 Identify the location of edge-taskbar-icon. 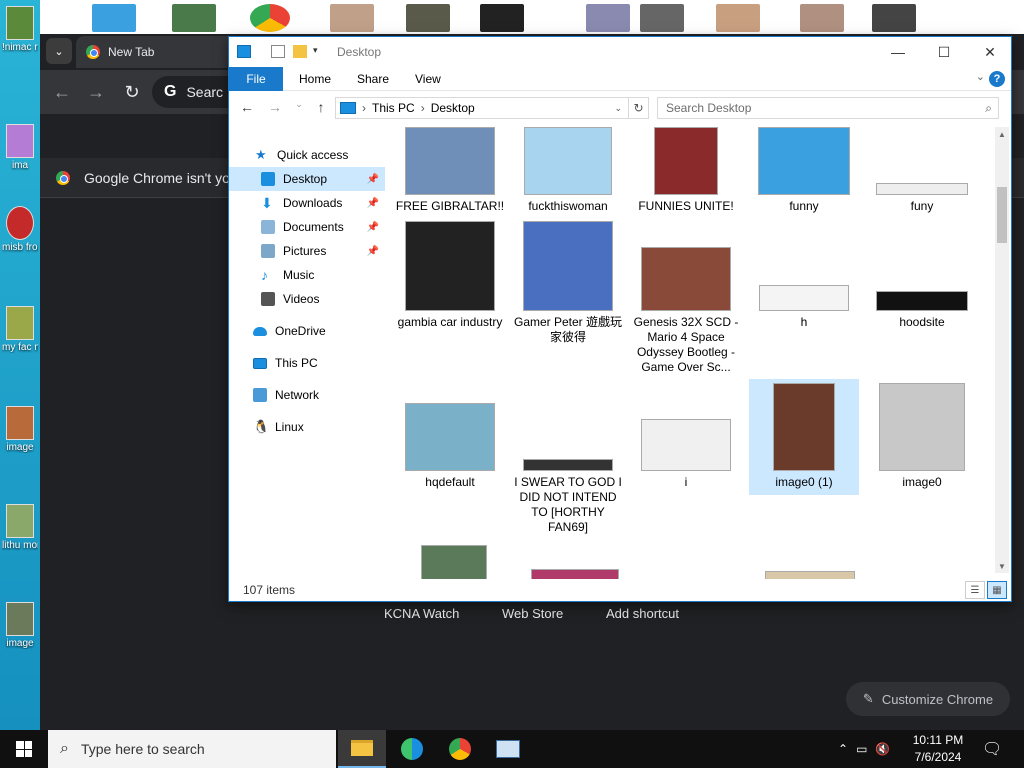
(412, 749).